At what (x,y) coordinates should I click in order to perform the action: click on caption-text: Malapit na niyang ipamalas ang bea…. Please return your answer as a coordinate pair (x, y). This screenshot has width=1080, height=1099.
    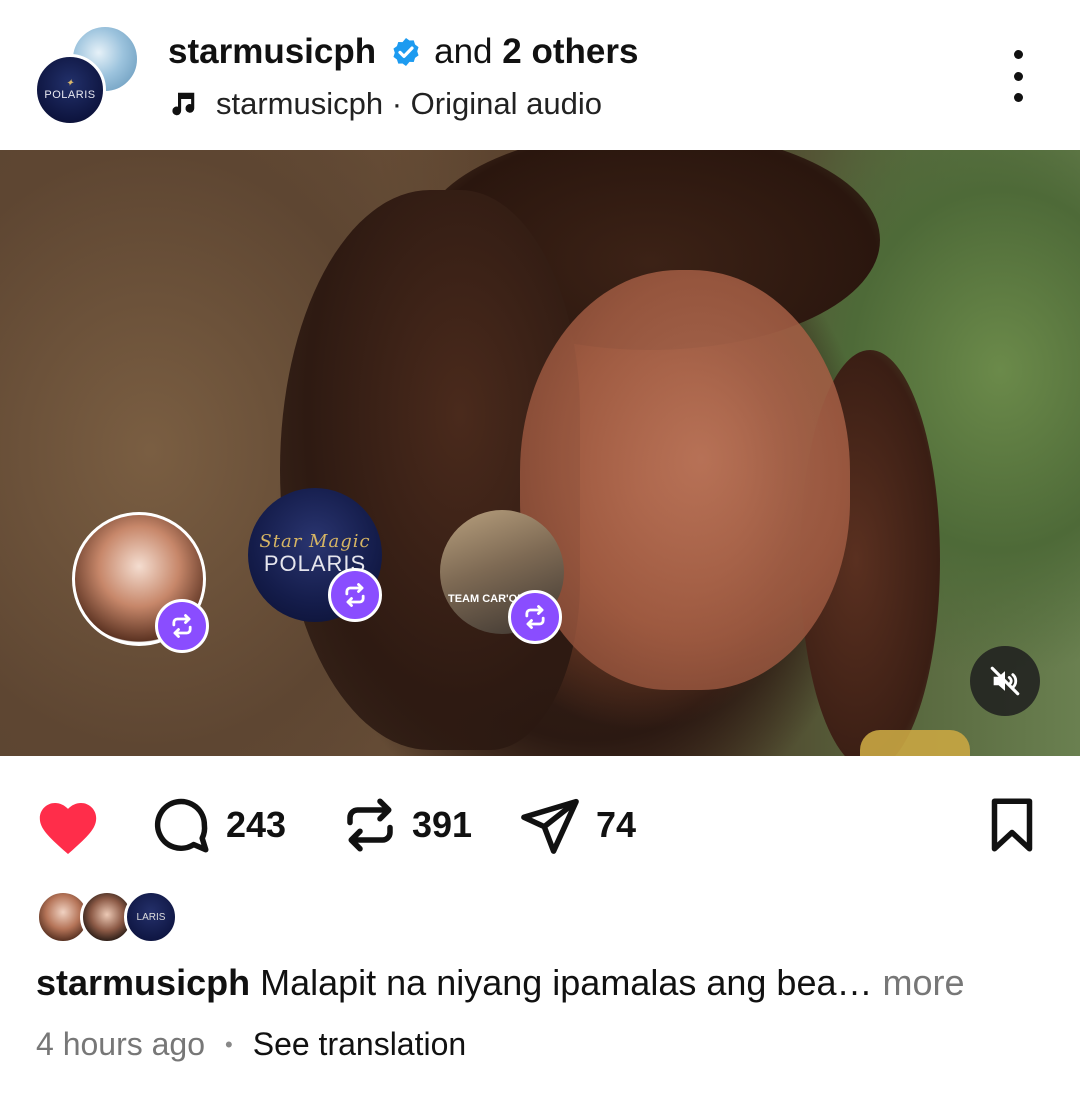
    Looking at the image, I should click on (566, 982).